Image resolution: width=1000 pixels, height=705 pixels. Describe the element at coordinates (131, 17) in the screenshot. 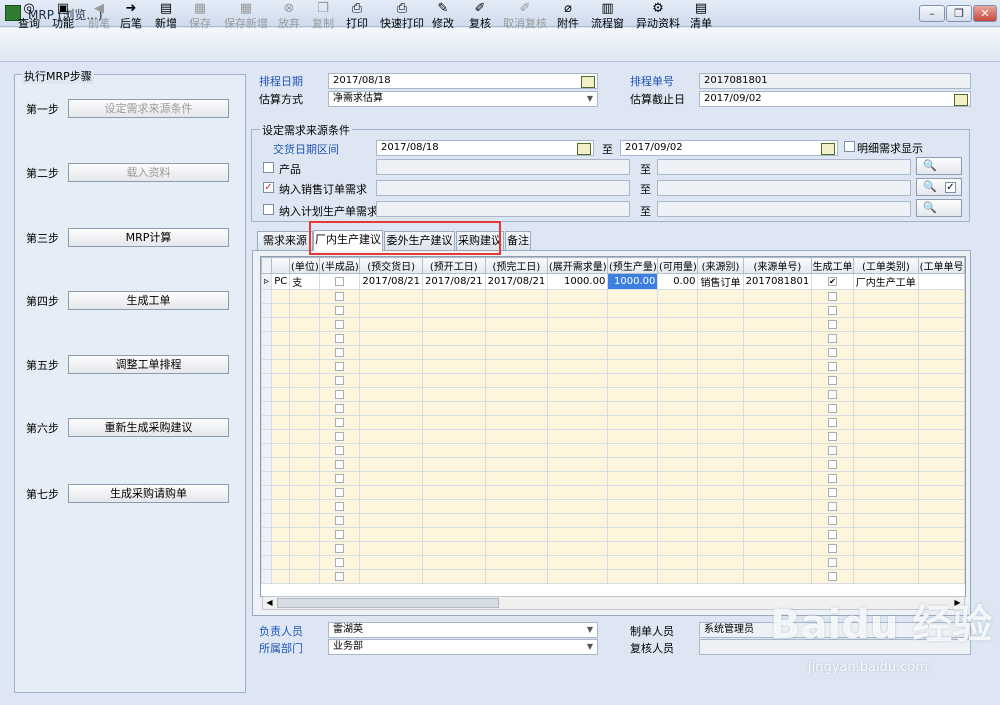

I see `toolbar-button-next: ➜ 后笔` at that location.